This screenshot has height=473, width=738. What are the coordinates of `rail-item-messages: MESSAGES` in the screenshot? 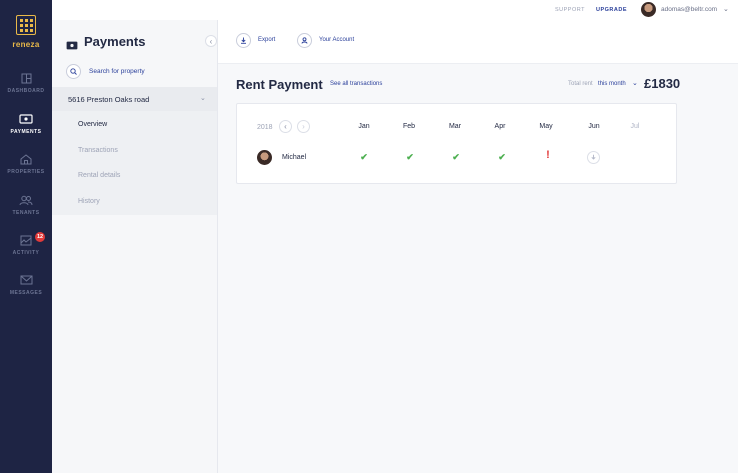 It's located at (26, 288).